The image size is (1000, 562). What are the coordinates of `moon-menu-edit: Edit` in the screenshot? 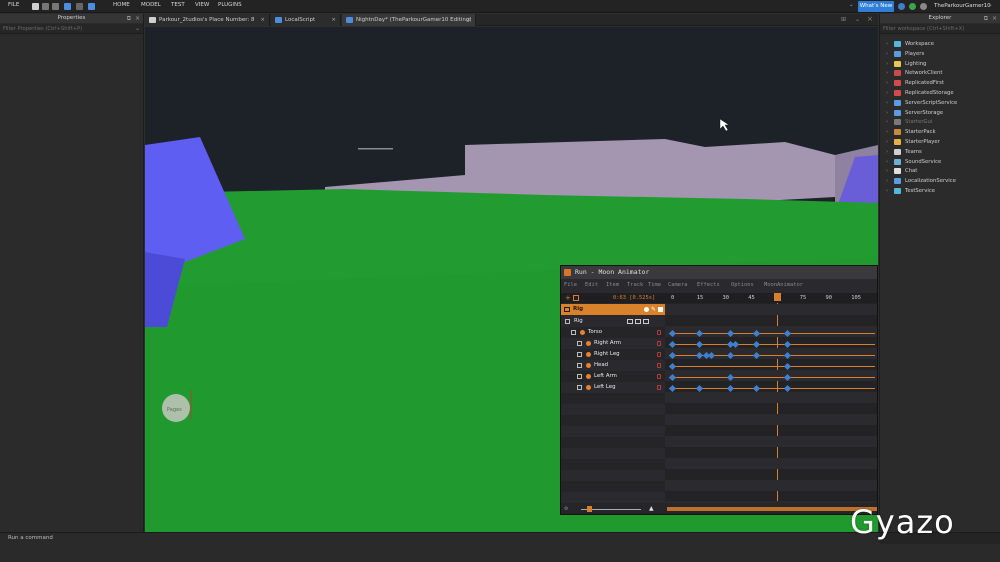 It's located at (591, 285).